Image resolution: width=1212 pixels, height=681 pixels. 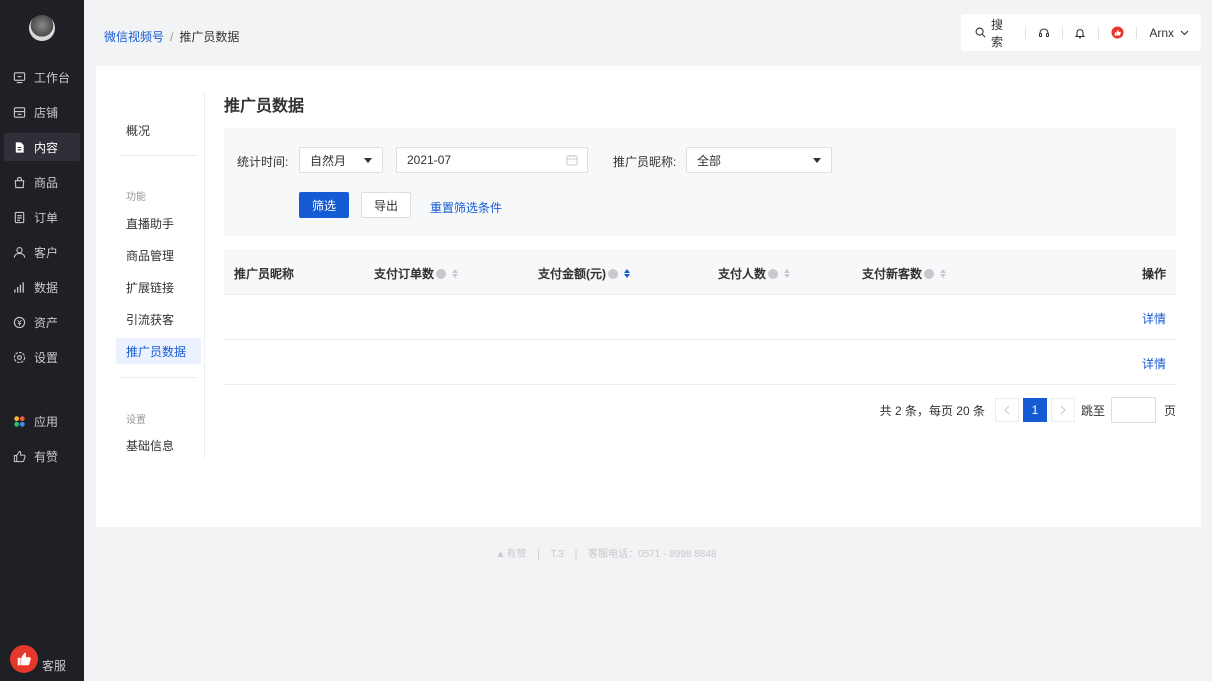 I want to click on order-icon, so click(x=19, y=217).